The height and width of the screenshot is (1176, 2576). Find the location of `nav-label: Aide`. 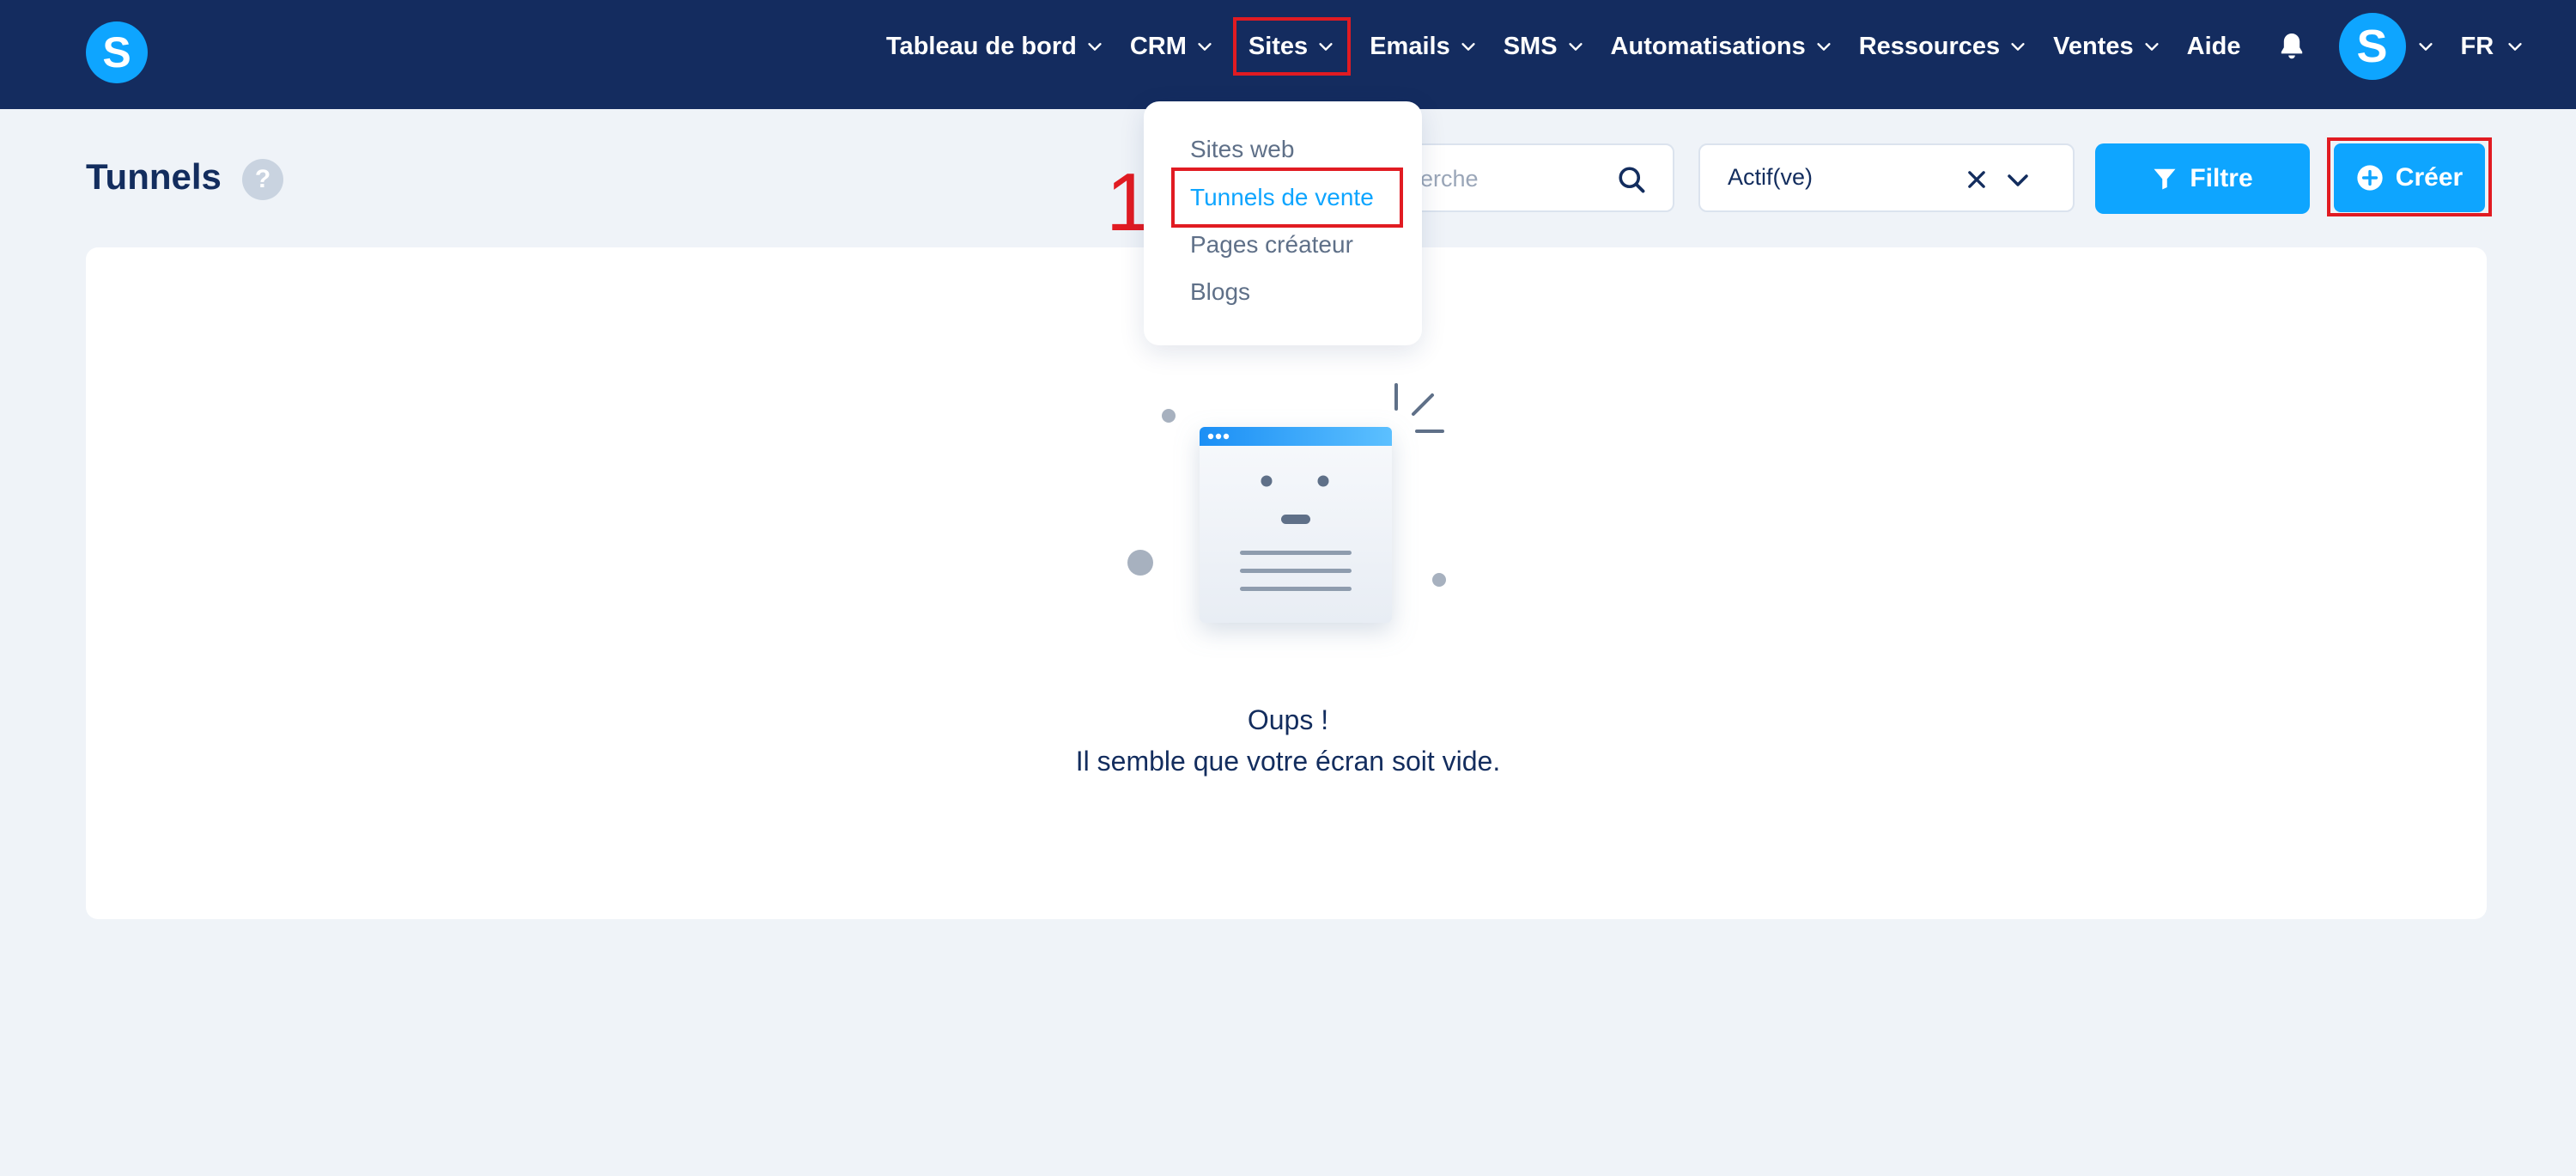

nav-label: Aide is located at coordinates (2214, 46).